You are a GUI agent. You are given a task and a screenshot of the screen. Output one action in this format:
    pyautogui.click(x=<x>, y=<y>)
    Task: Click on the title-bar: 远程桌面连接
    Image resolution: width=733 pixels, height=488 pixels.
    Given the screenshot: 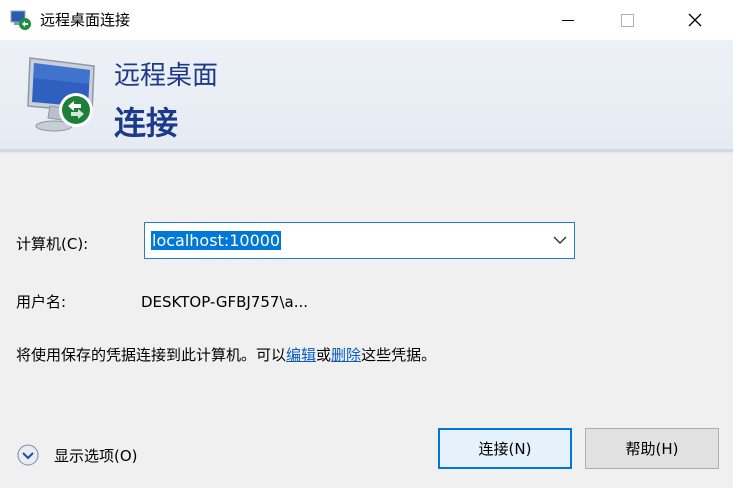 What is the action you would take?
    pyautogui.click(x=366, y=20)
    